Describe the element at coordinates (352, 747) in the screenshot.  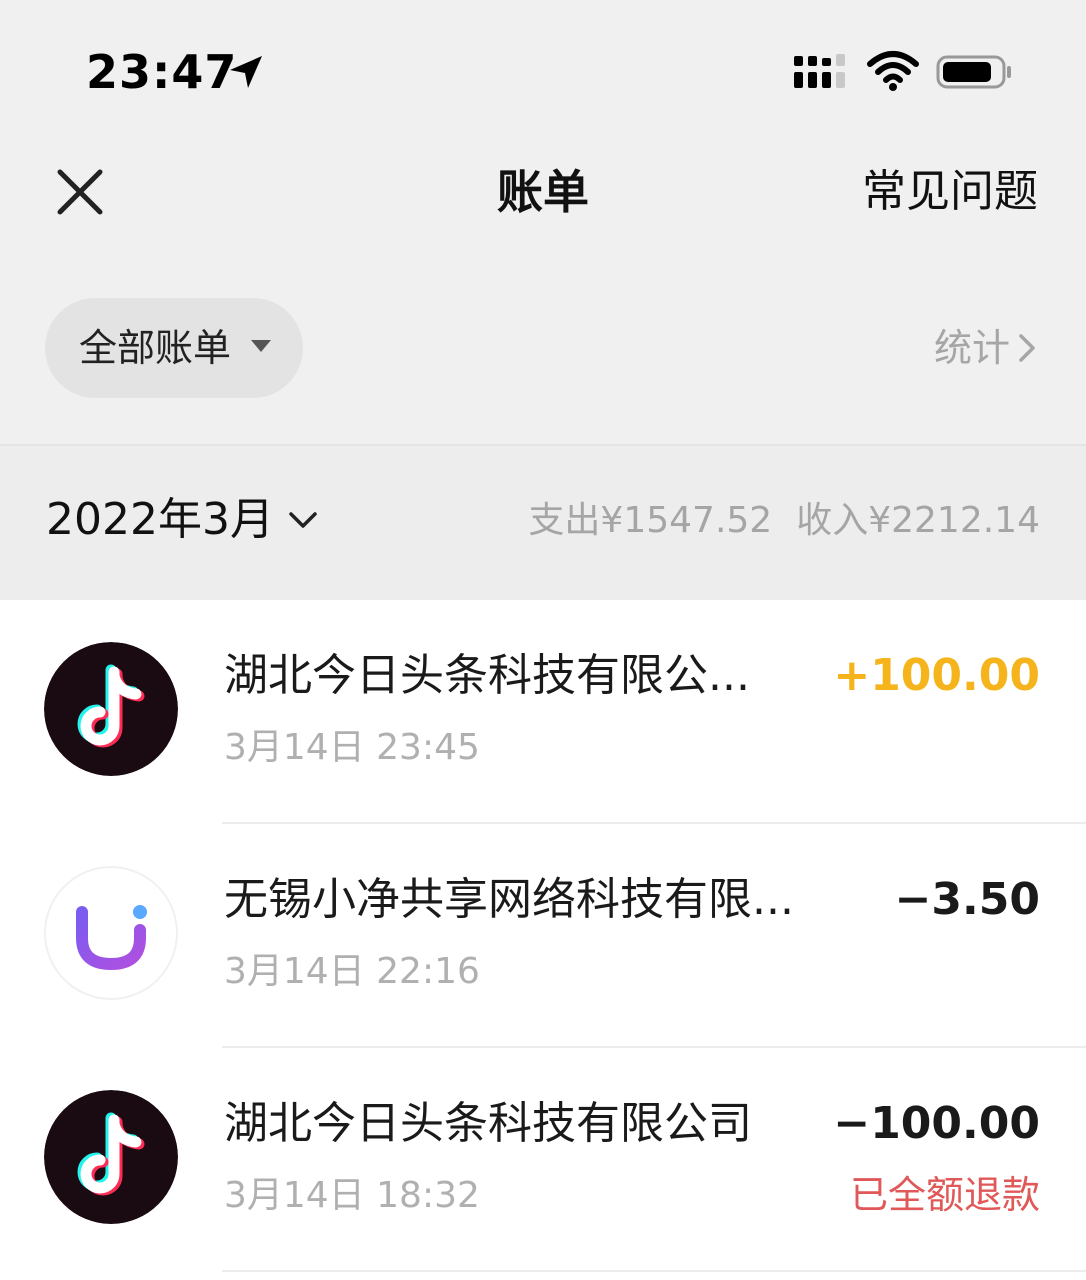
I see `bill-time: 3月14日 23:45` at that location.